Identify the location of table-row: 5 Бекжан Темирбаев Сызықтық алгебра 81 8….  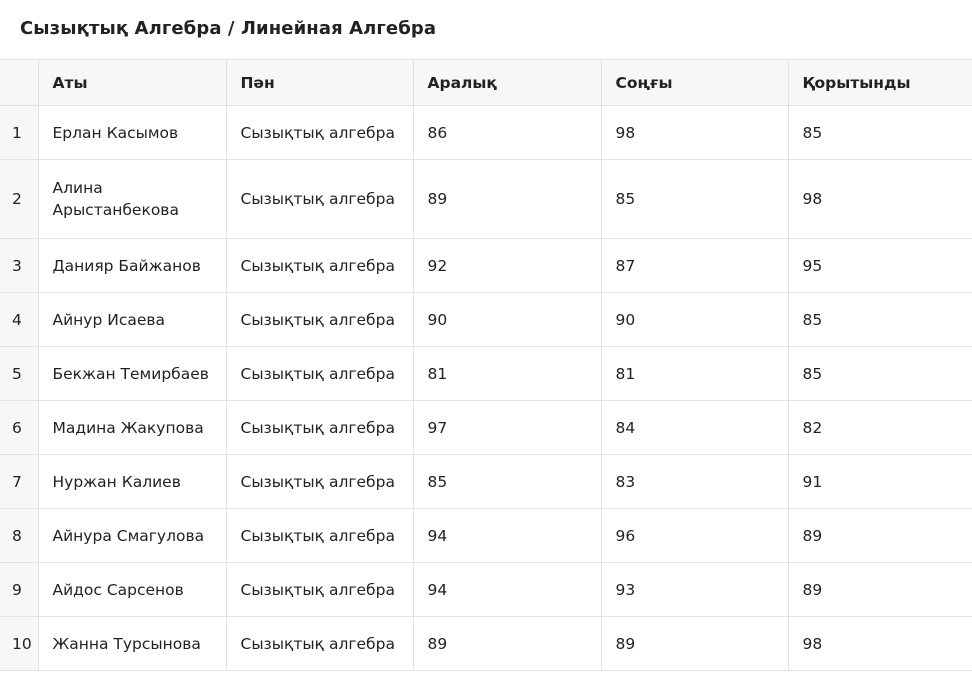
(486, 373).